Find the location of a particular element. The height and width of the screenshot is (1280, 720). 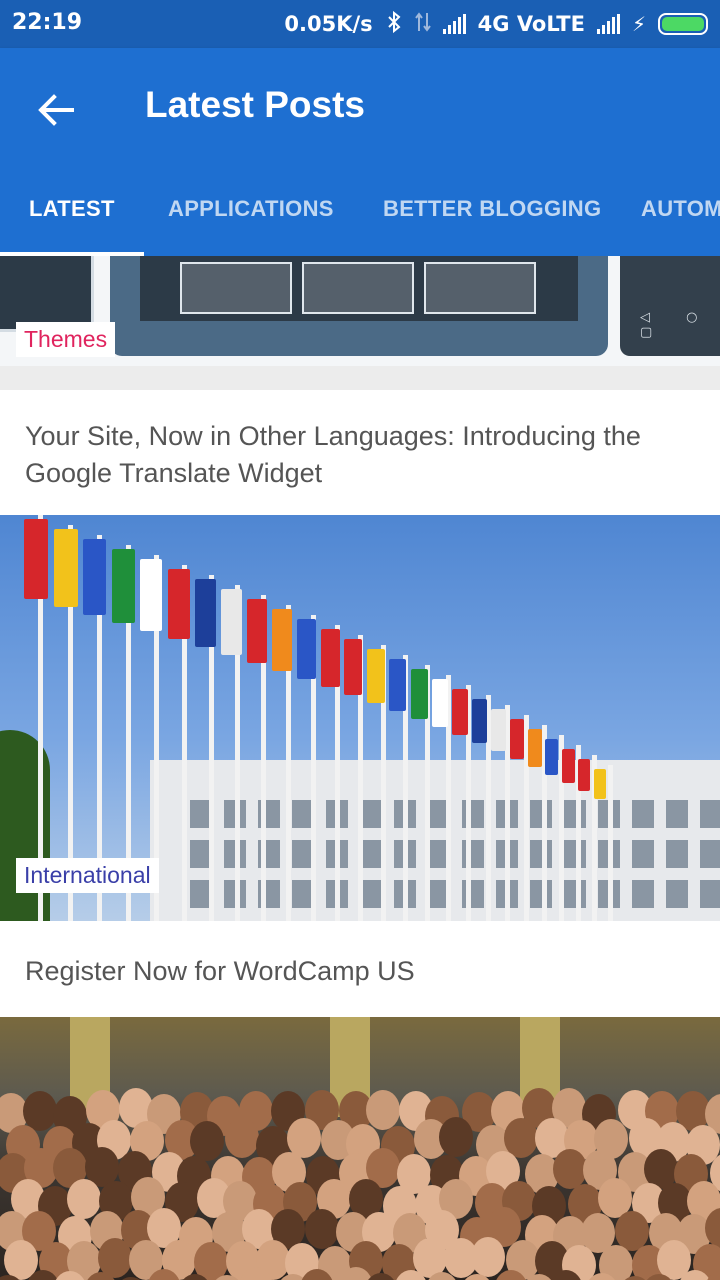

tab-better-blogging: BETTER BLOGGING is located at coordinates (492, 209).